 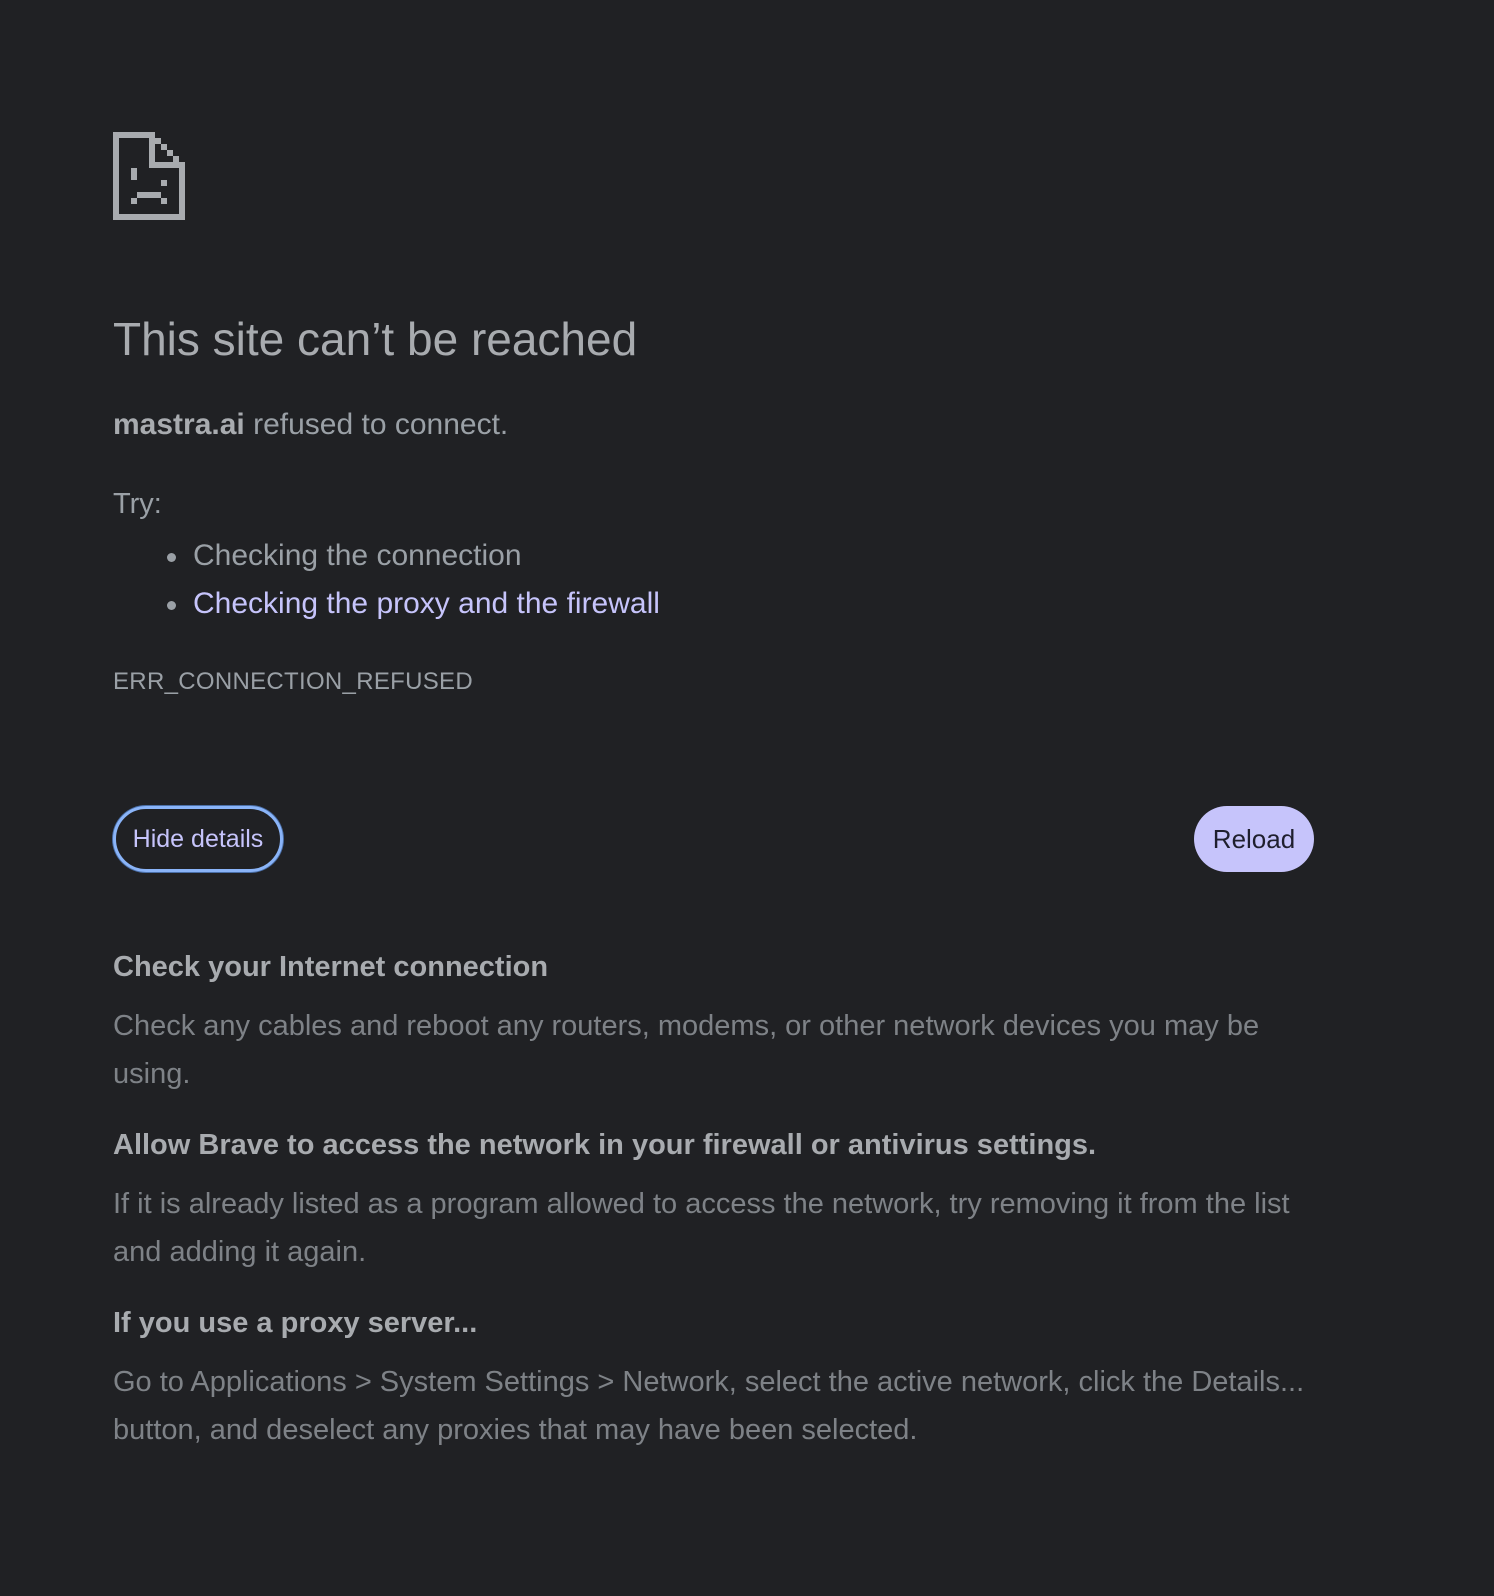 I want to click on sad-document-icon, so click(x=149, y=176).